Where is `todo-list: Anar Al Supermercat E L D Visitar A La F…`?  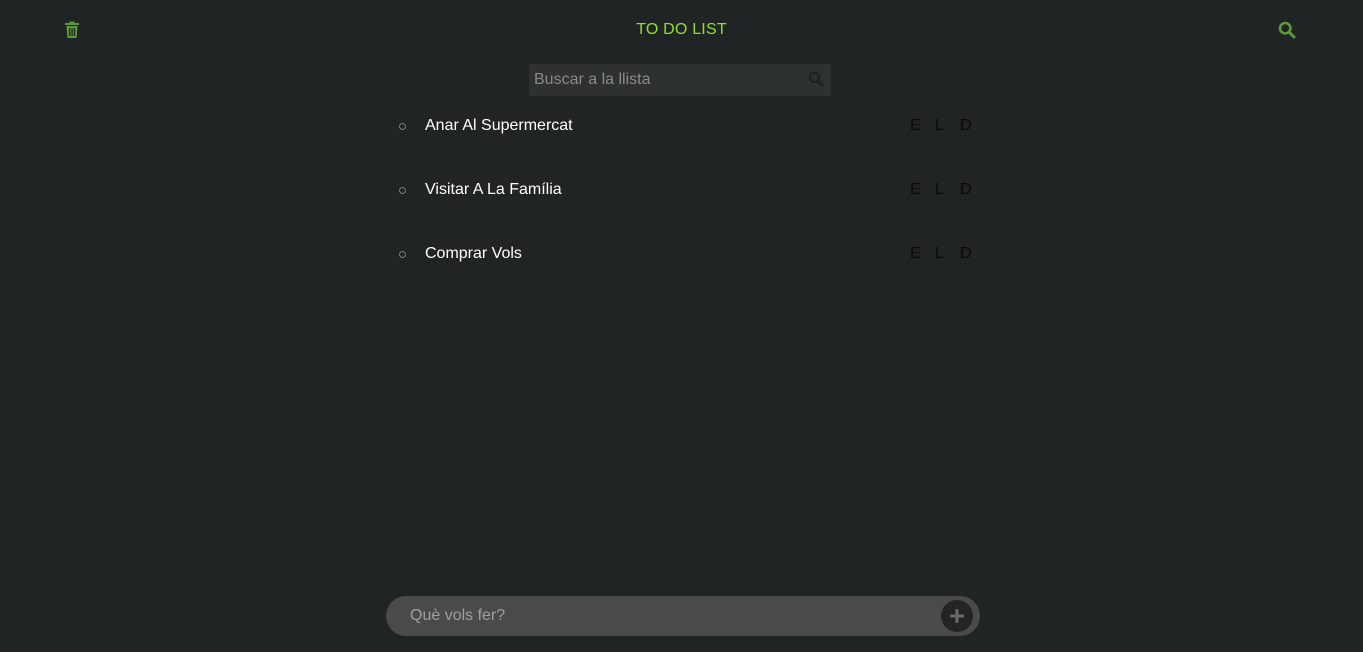
todo-list: Anar Al Supermercat E L D Visitar A La F… is located at coordinates (683, 202).